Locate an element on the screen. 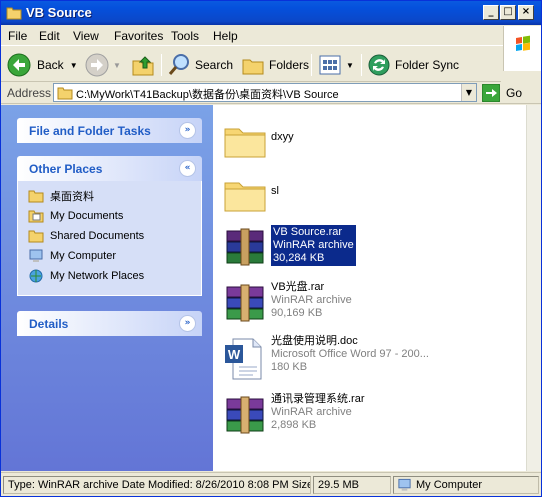 This screenshot has height=497, width=542. back-arrow-icon is located at coordinates (19, 65).